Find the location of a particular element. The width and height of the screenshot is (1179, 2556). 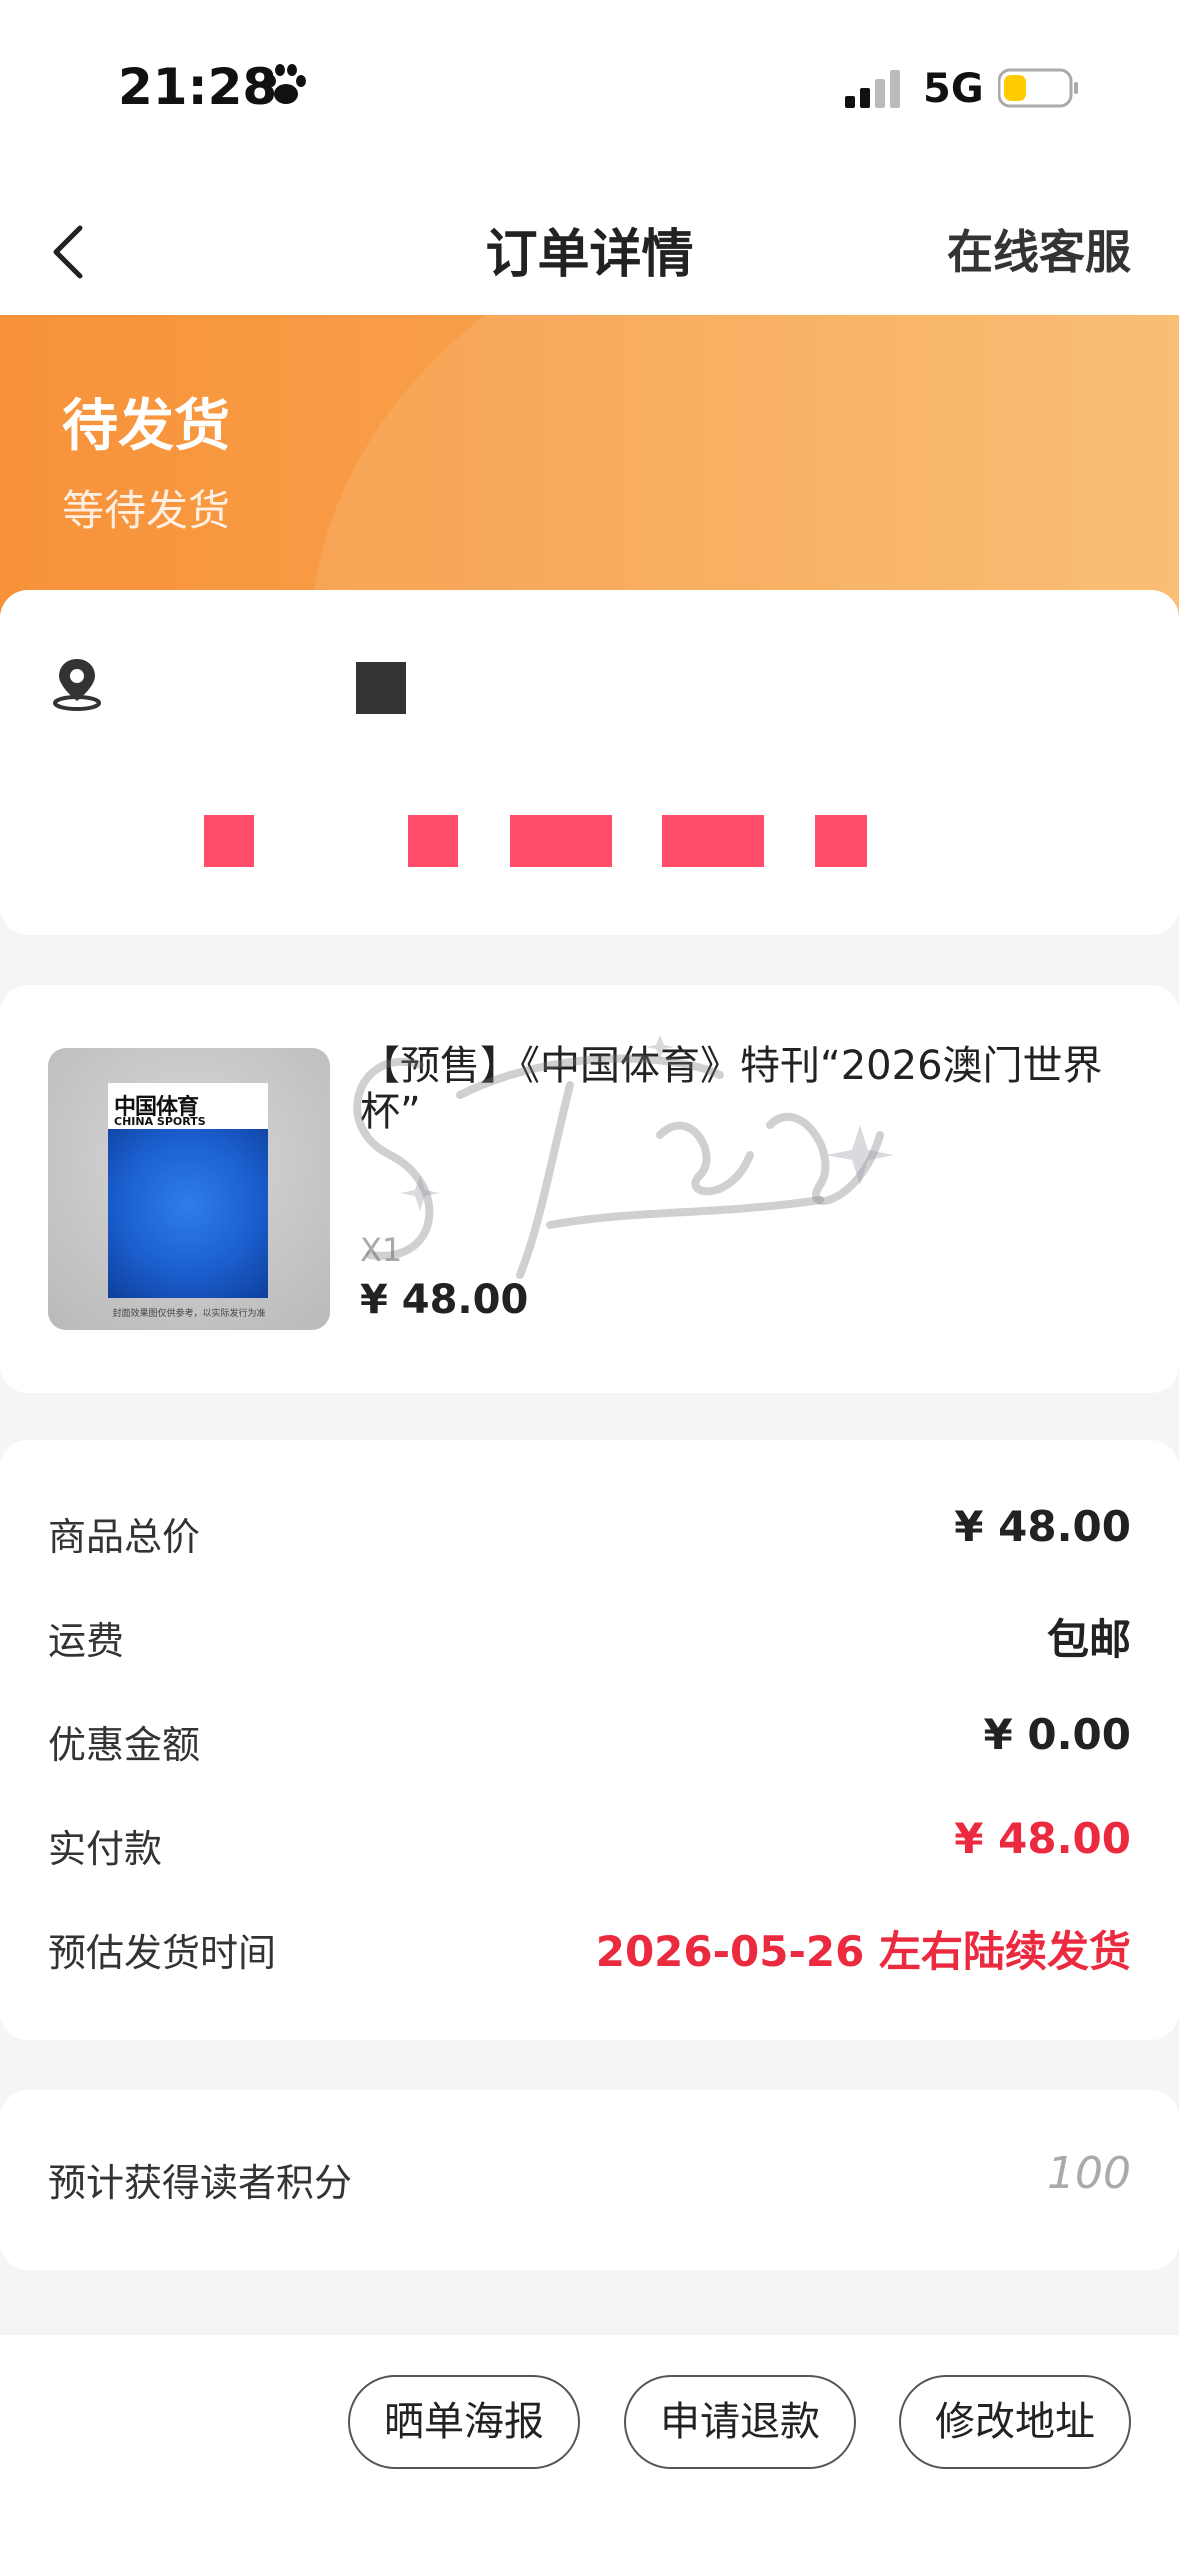

order-status-title: 待发货 is located at coordinates (146, 426).